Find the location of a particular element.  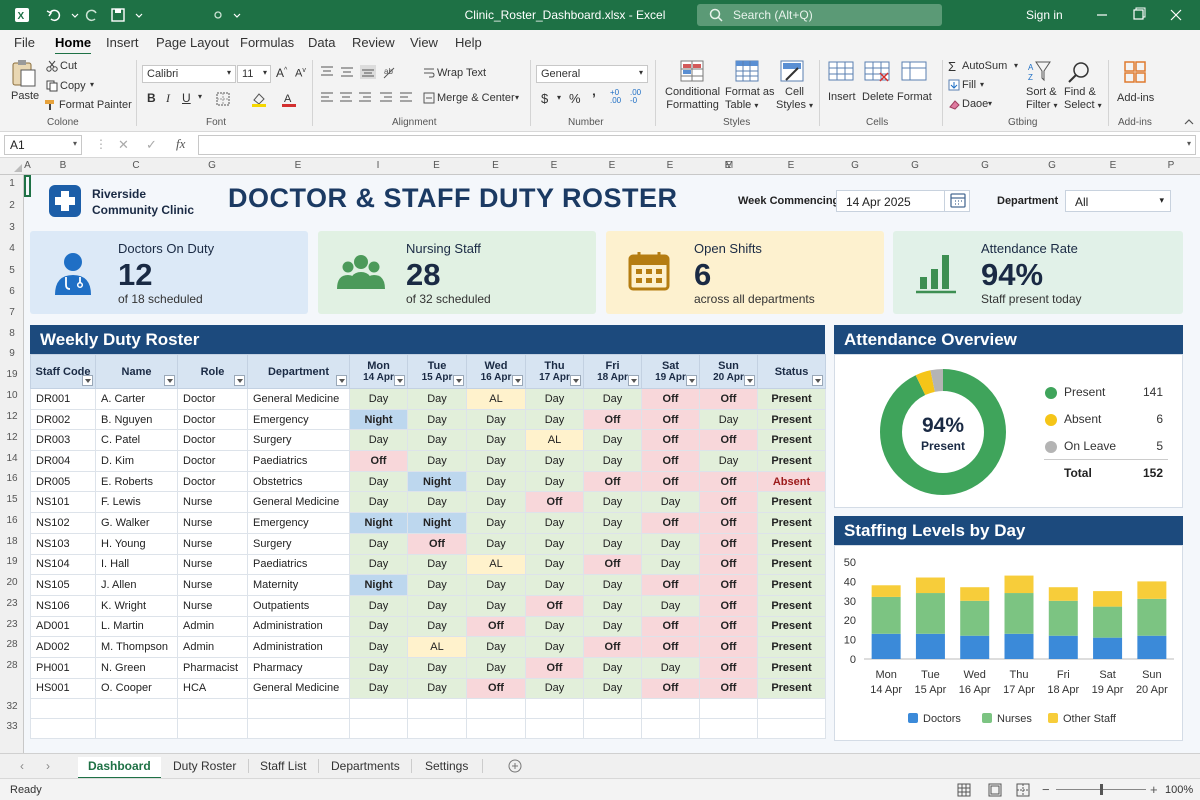

name-box: A1 ▾ is located at coordinates (43, 145).